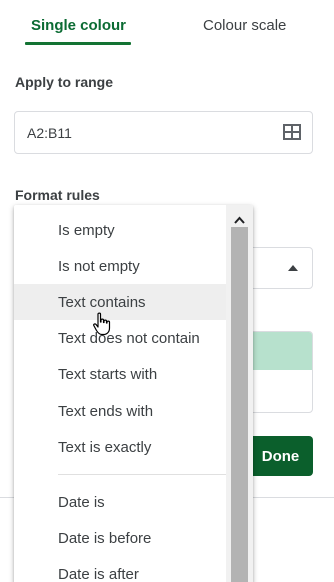 The width and height of the screenshot is (334, 582). Describe the element at coordinates (120, 338) in the screenshot. I see `menu-item-text-does-not-contain: Text does not contain` at that location.